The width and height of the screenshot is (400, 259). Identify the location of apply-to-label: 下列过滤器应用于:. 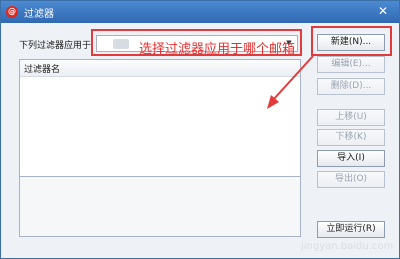
(57, 46).